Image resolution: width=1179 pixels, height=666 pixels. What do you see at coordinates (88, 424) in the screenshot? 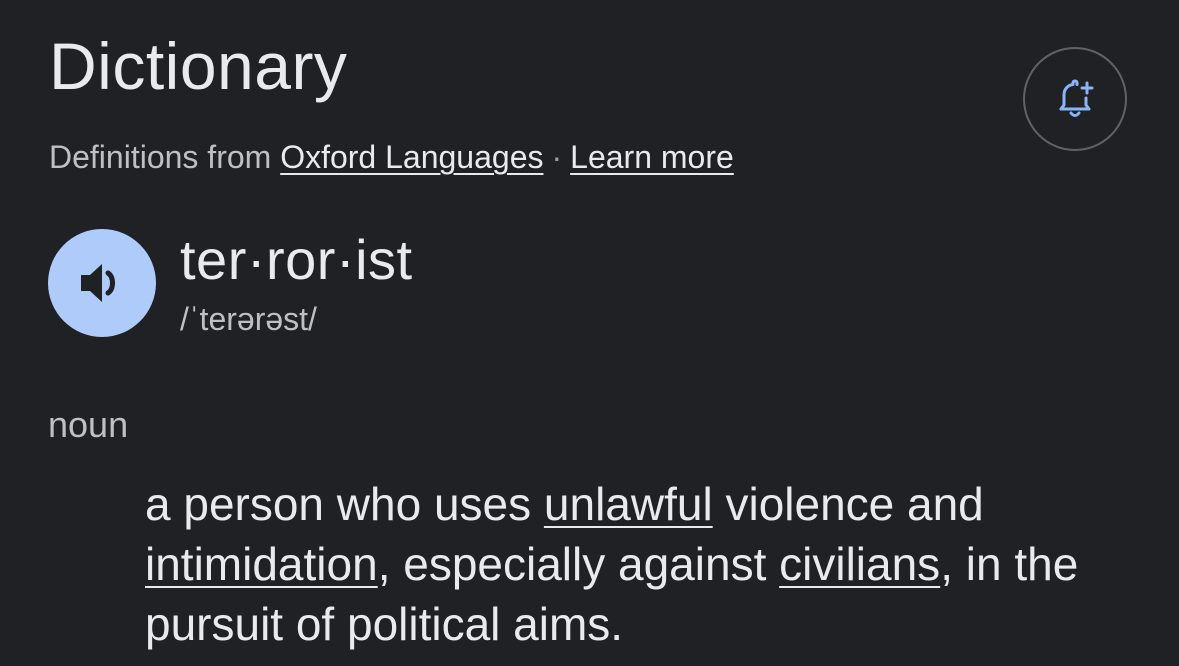
I see `part-of-speech: noun` at bounding box center [88, 424].